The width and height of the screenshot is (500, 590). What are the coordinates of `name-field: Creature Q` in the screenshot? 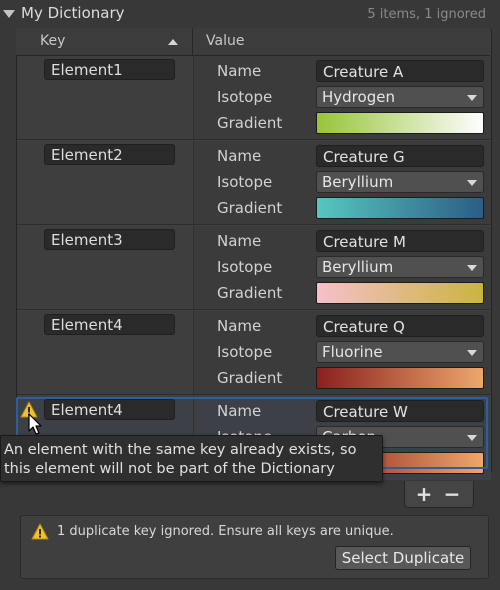 It's located at (400, 326).